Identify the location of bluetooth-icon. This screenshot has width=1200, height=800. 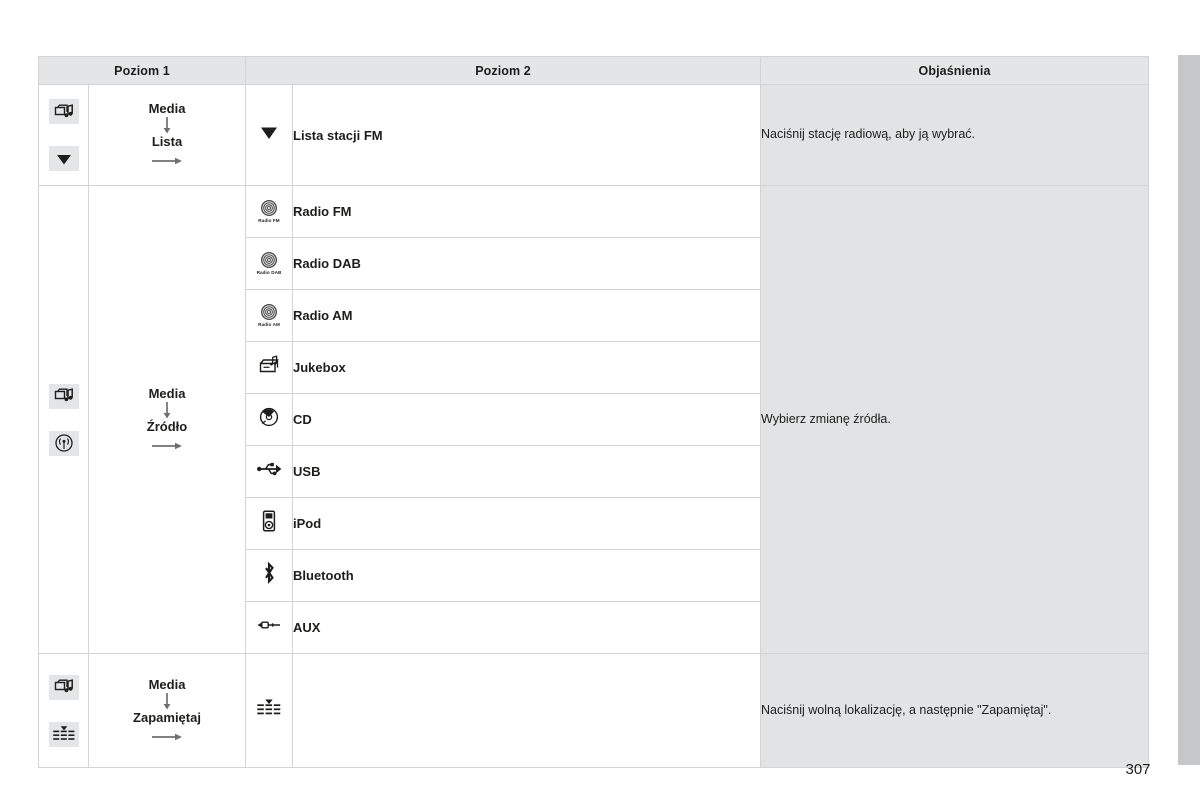
(269, 573).